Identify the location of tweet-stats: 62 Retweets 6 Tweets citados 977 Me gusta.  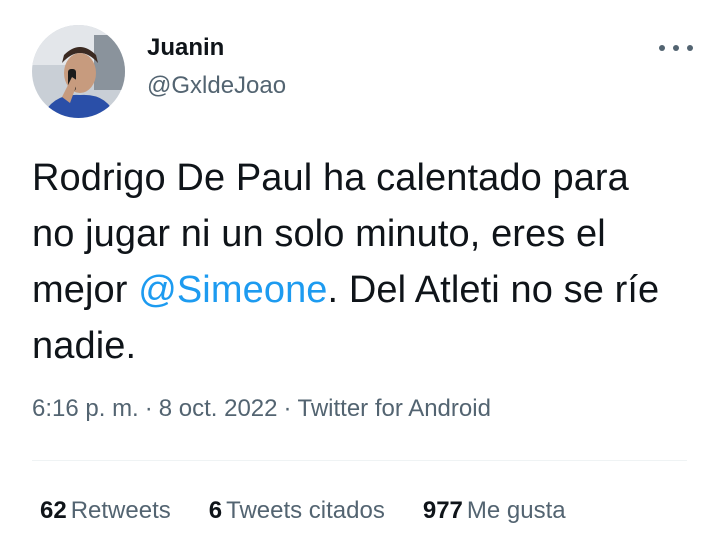
(322, 511).